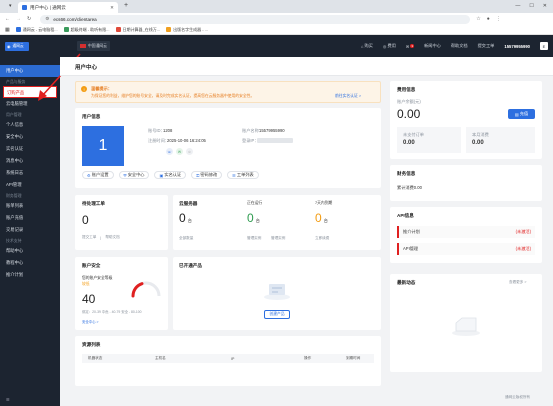  I want to click on manage-instance-link: 管理实例, so click(254, 238).